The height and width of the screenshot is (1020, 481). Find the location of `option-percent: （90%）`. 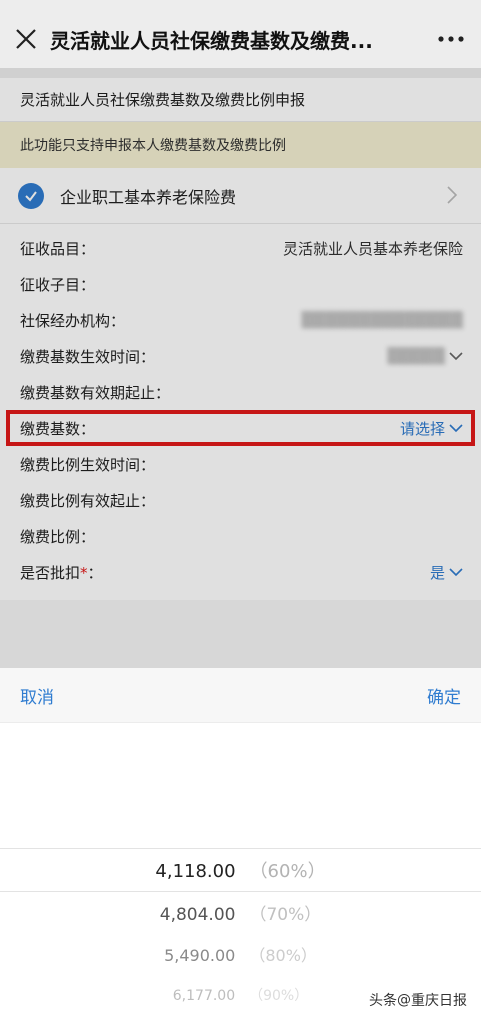

option-percent: （90%） is located at coordinates (279, 996).